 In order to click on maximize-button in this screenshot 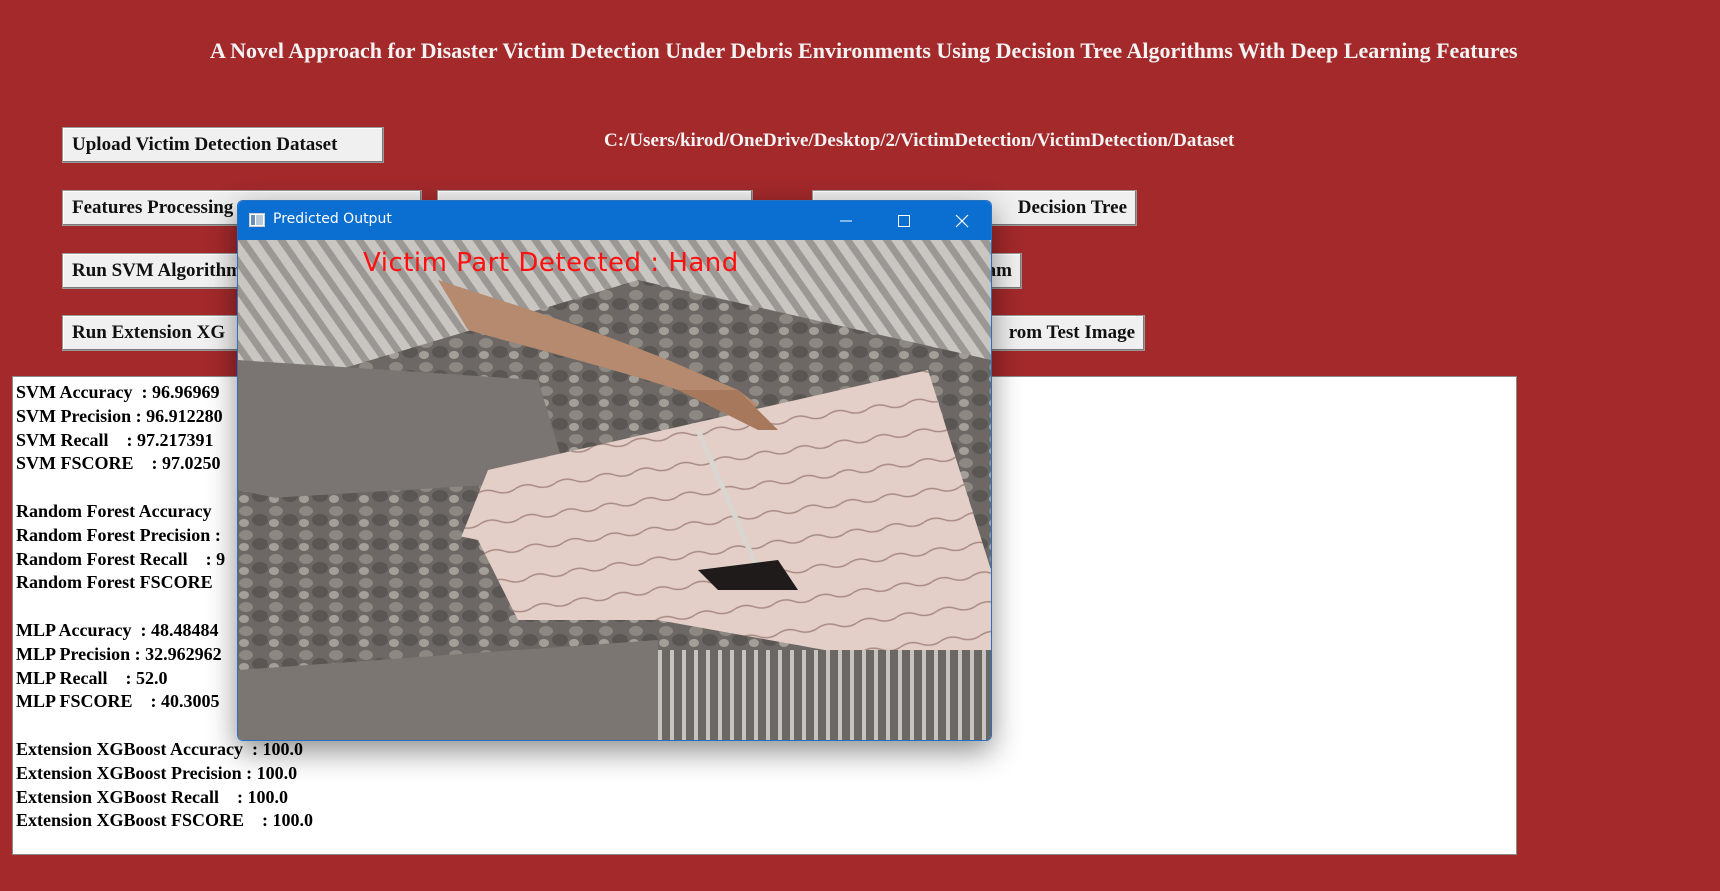, I will do `click(904, 220)`.